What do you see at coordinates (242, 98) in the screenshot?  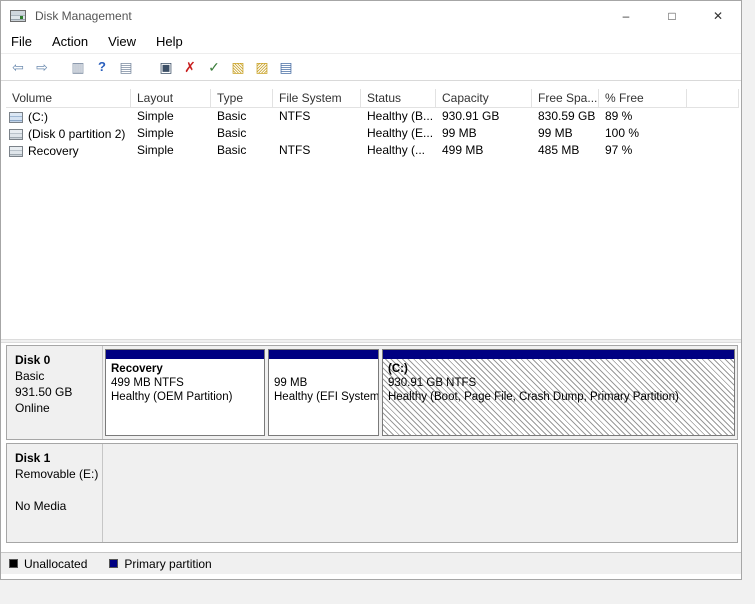 I see `header-type: Type` at bounding box center [242, 98].